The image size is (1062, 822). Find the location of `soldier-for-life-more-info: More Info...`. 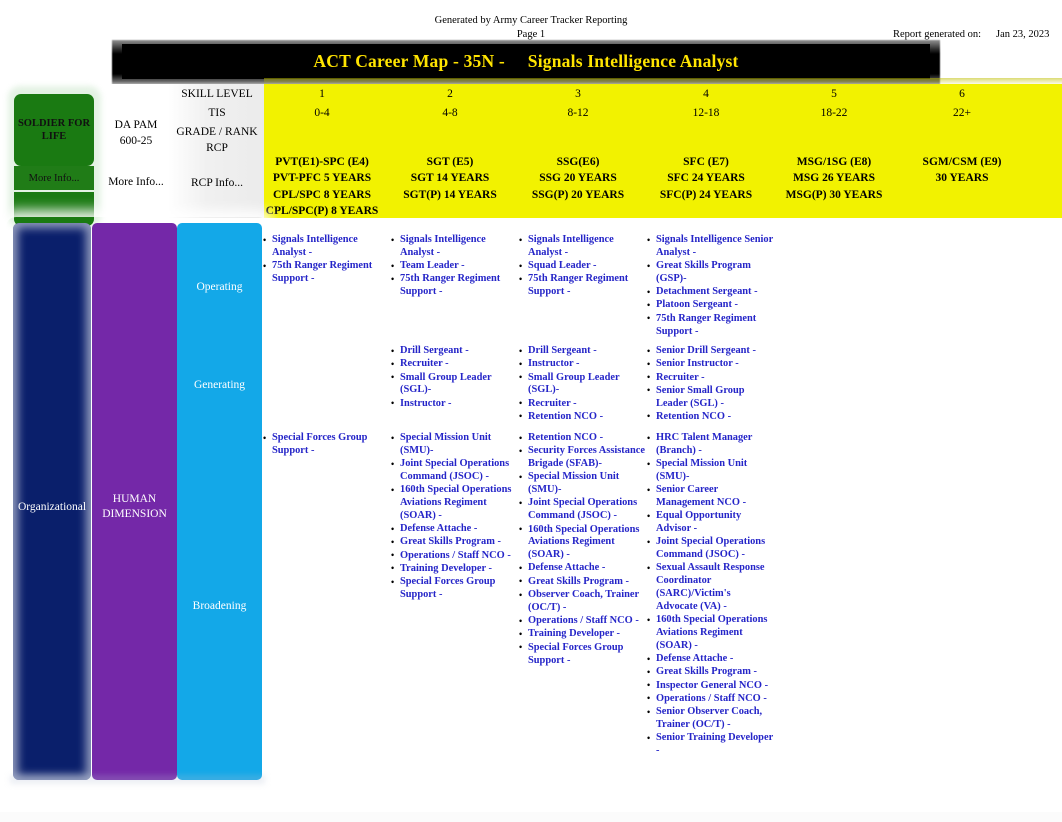

soldier-for-life-more-info: More Info... is located at coordinates (54, 178).